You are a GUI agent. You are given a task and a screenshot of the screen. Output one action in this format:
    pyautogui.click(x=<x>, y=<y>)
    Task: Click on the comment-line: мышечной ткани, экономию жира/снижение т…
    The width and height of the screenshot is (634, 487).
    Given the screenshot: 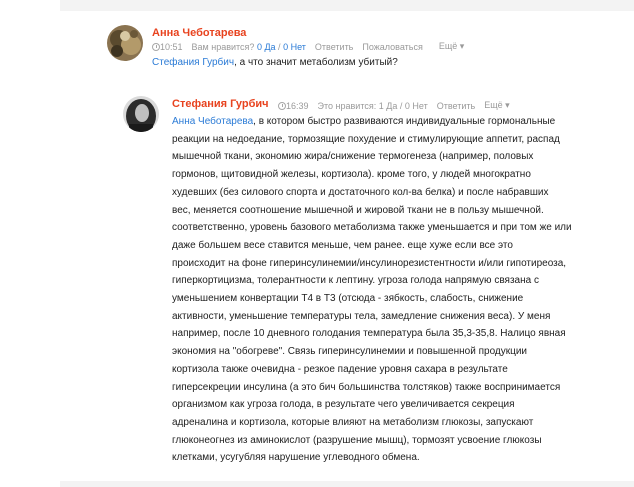 What is the action you would take?
    pyautogui.click(x=353, y=157)
    